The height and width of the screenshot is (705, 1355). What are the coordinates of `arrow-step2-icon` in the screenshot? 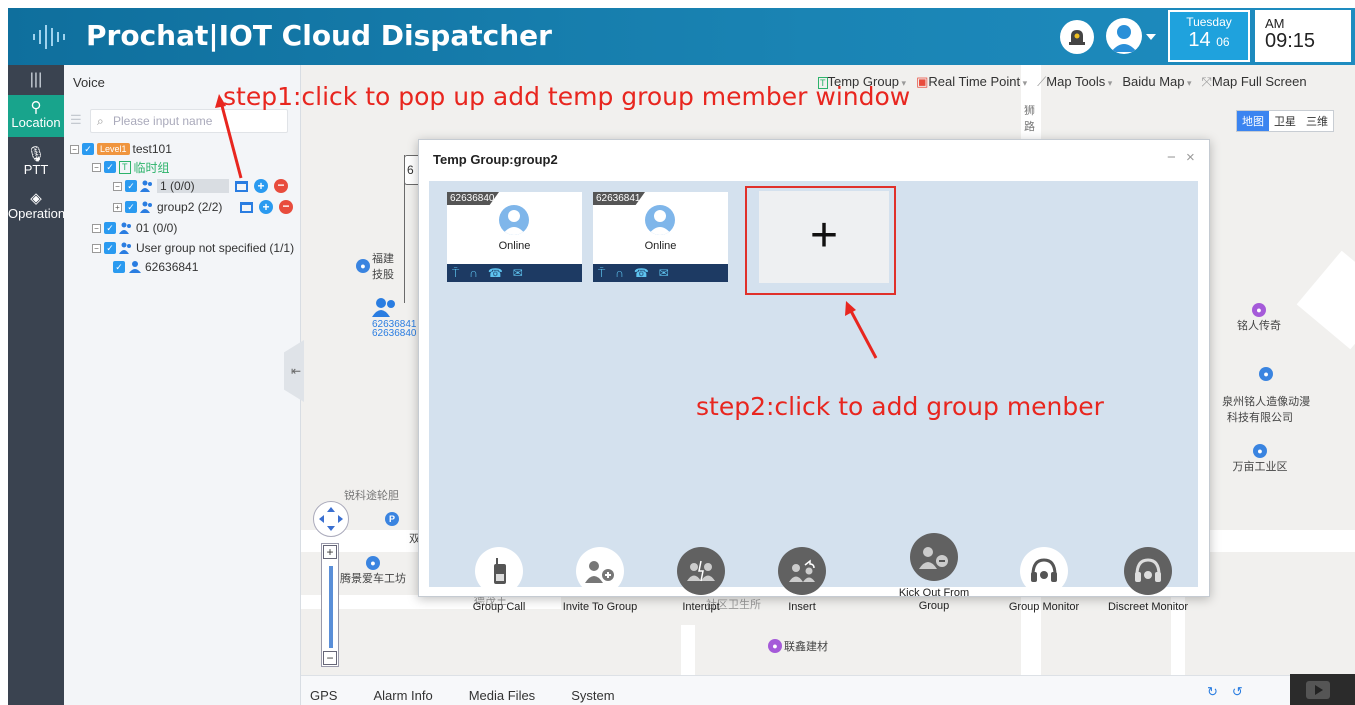 It's located at (861, 330).